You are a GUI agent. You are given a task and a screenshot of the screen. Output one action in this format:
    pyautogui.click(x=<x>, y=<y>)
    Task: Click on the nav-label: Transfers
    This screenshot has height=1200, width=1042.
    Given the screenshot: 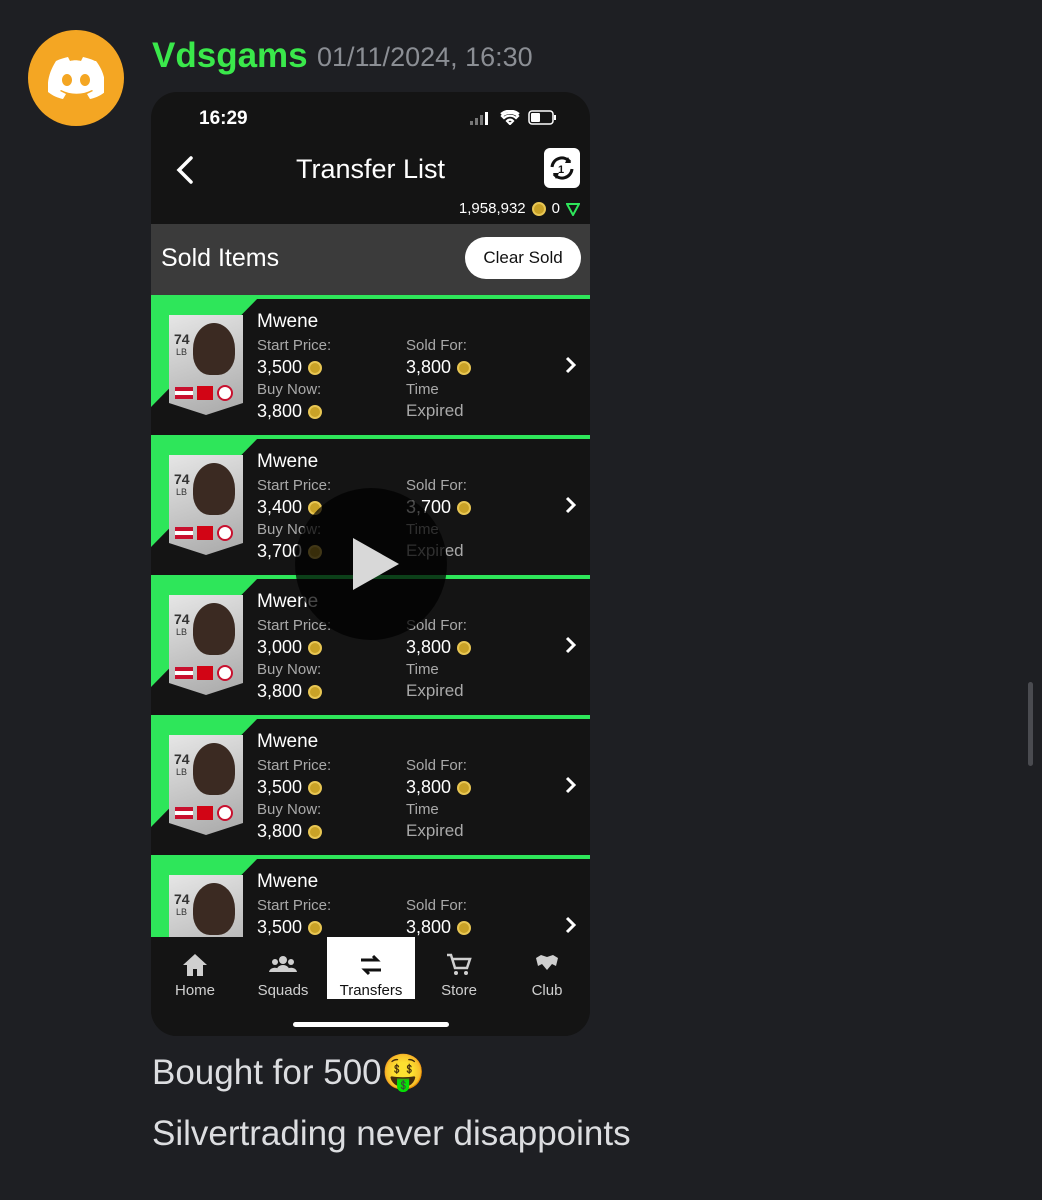 What is the action you would take?
    pyautogui.click(x=371, y=990)
    